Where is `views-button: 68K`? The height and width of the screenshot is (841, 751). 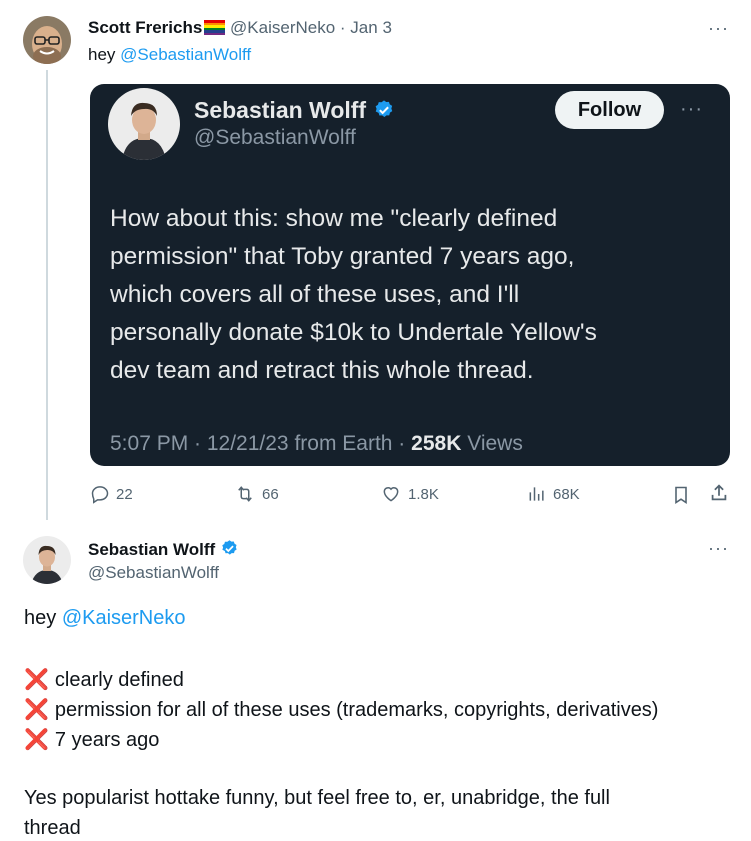
views-button: 68K is located at coordinates (553, 494).